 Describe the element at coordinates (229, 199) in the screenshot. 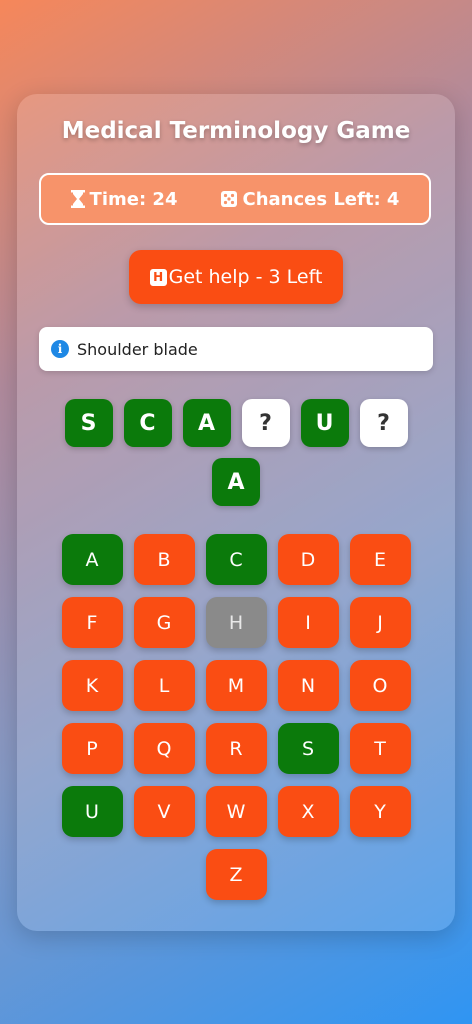

I see `dice-icon` at that location.